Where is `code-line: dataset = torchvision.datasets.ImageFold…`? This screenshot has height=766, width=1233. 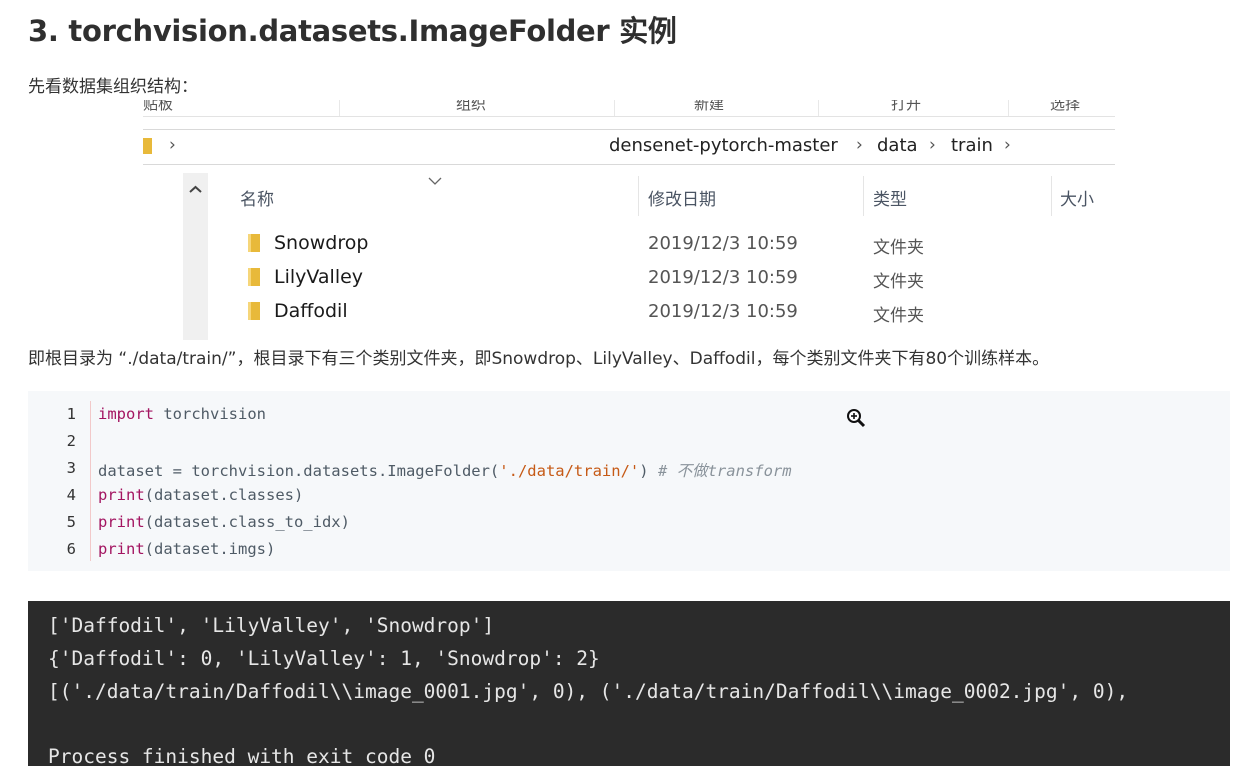 code-line: dataset = torchvision.datasets.ImageFold… is located at coordinates (445, 470).